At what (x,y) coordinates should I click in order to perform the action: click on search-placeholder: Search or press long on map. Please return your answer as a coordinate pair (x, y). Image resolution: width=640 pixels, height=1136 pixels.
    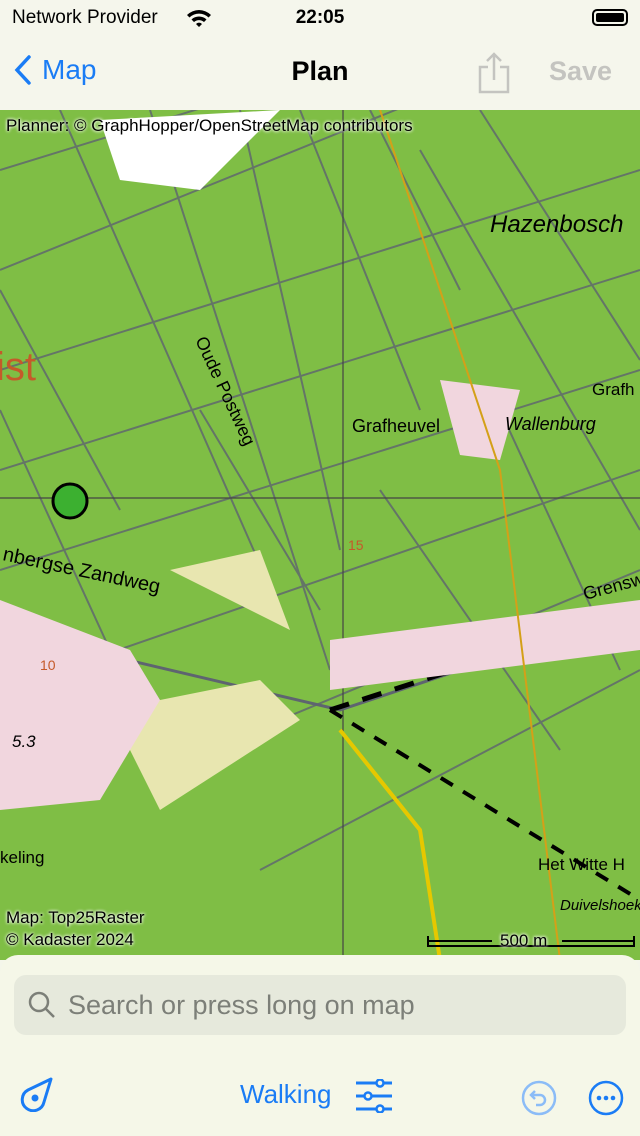
    Looking at the image, I should click on (241, 1004).